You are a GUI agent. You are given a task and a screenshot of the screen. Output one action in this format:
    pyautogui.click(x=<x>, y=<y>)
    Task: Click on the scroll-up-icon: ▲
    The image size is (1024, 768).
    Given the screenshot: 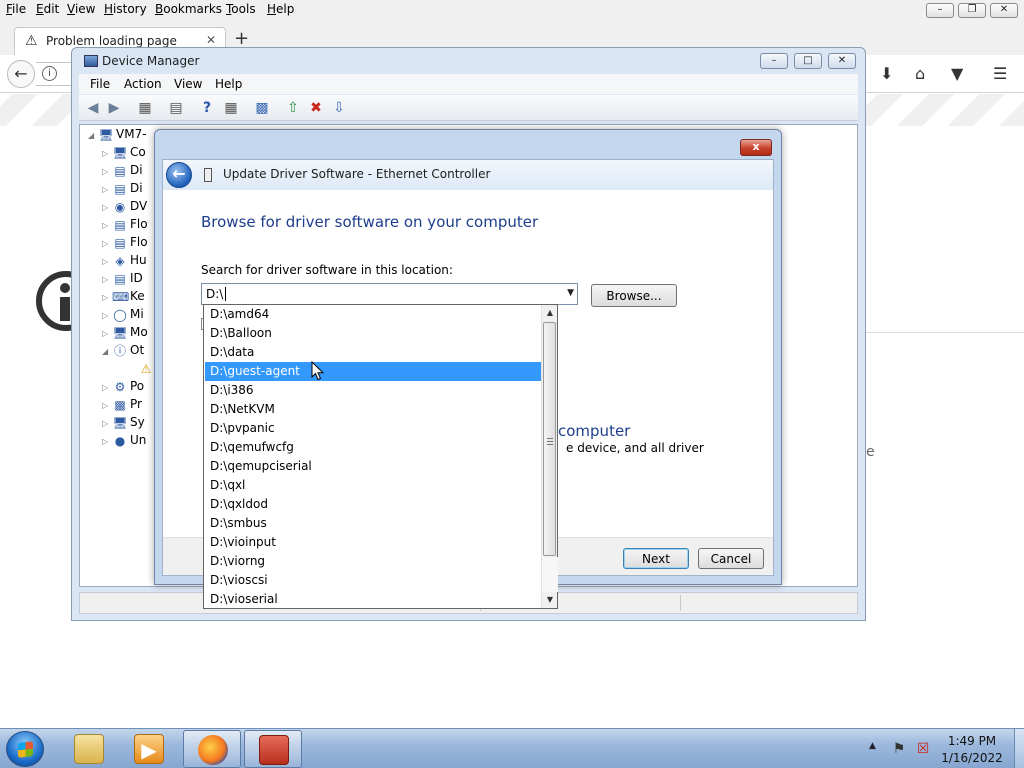 What is the action you would take?
    pyautogui.click(x=550, y=313)
    